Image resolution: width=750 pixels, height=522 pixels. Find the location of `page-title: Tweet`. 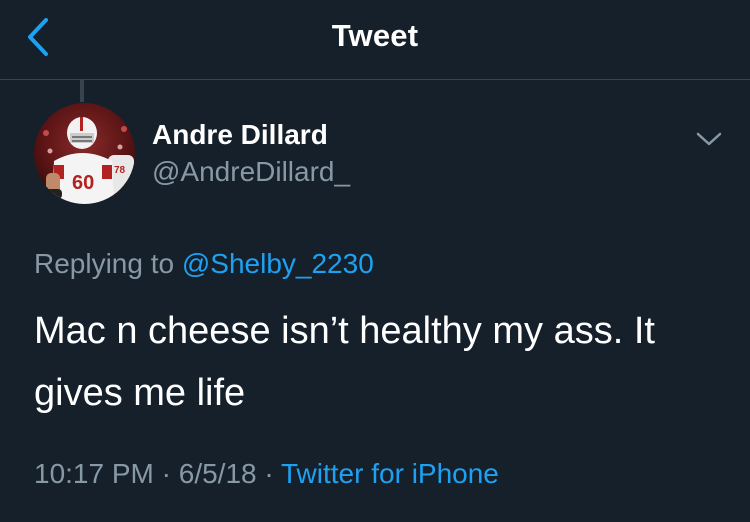

page-title: Tweet is located at coordinates (375, 35).